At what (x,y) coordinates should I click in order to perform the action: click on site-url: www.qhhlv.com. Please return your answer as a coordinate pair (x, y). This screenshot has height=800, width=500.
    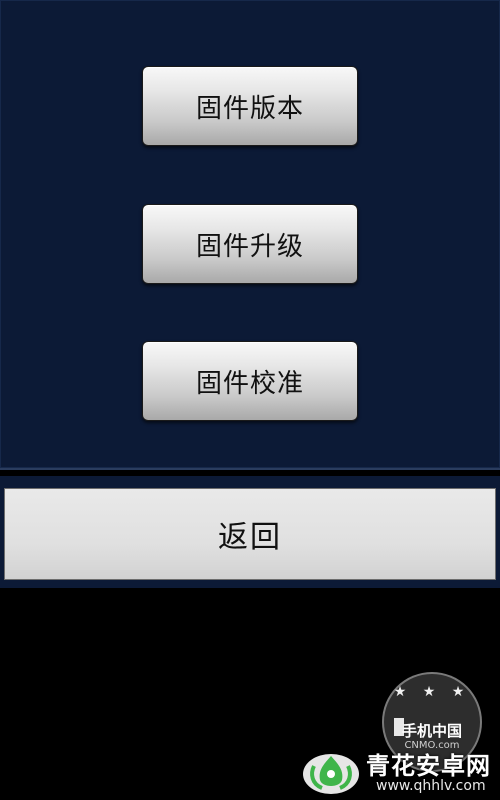
    Looking at the image, I should click on (431, 786).